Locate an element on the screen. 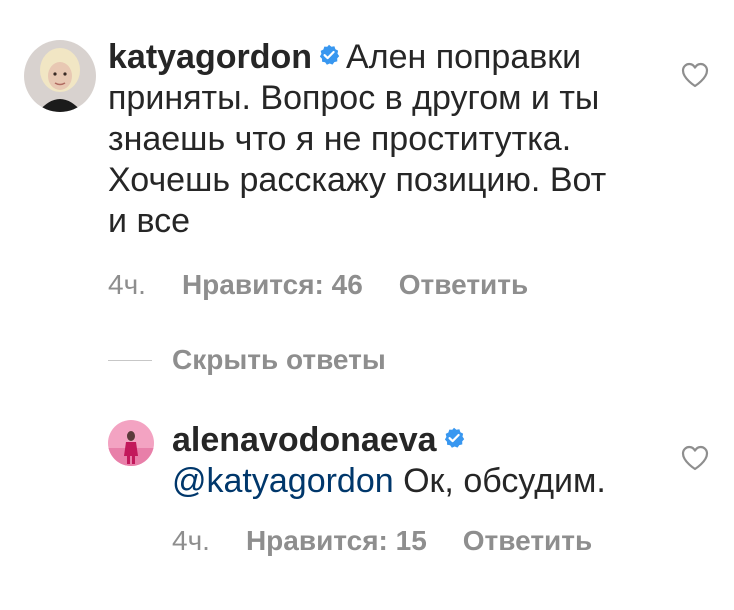  reply-time: 4ч. is located at coordinates (191, 540).